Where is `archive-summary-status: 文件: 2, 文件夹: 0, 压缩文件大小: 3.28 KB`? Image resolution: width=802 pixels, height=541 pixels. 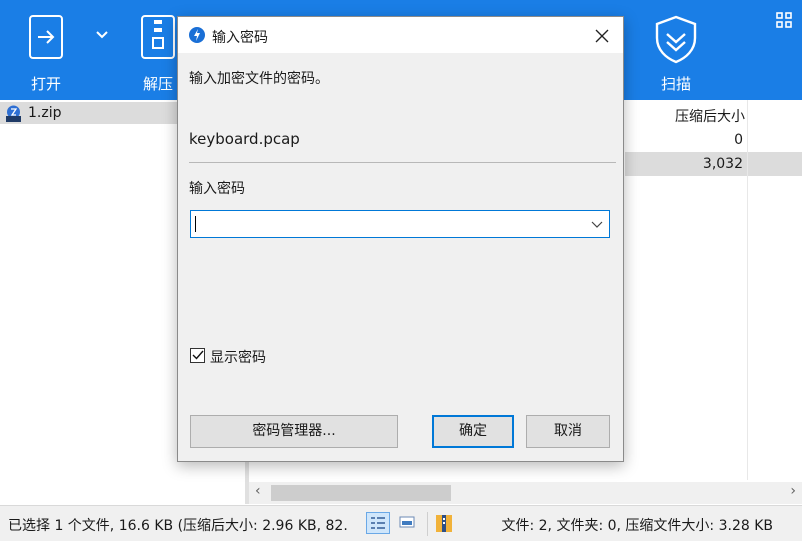 archive-summary-status: 文件: 2, 文件夹: 0, 压缩文件大小: 3.28 KB is located at coordinates (637, 526).